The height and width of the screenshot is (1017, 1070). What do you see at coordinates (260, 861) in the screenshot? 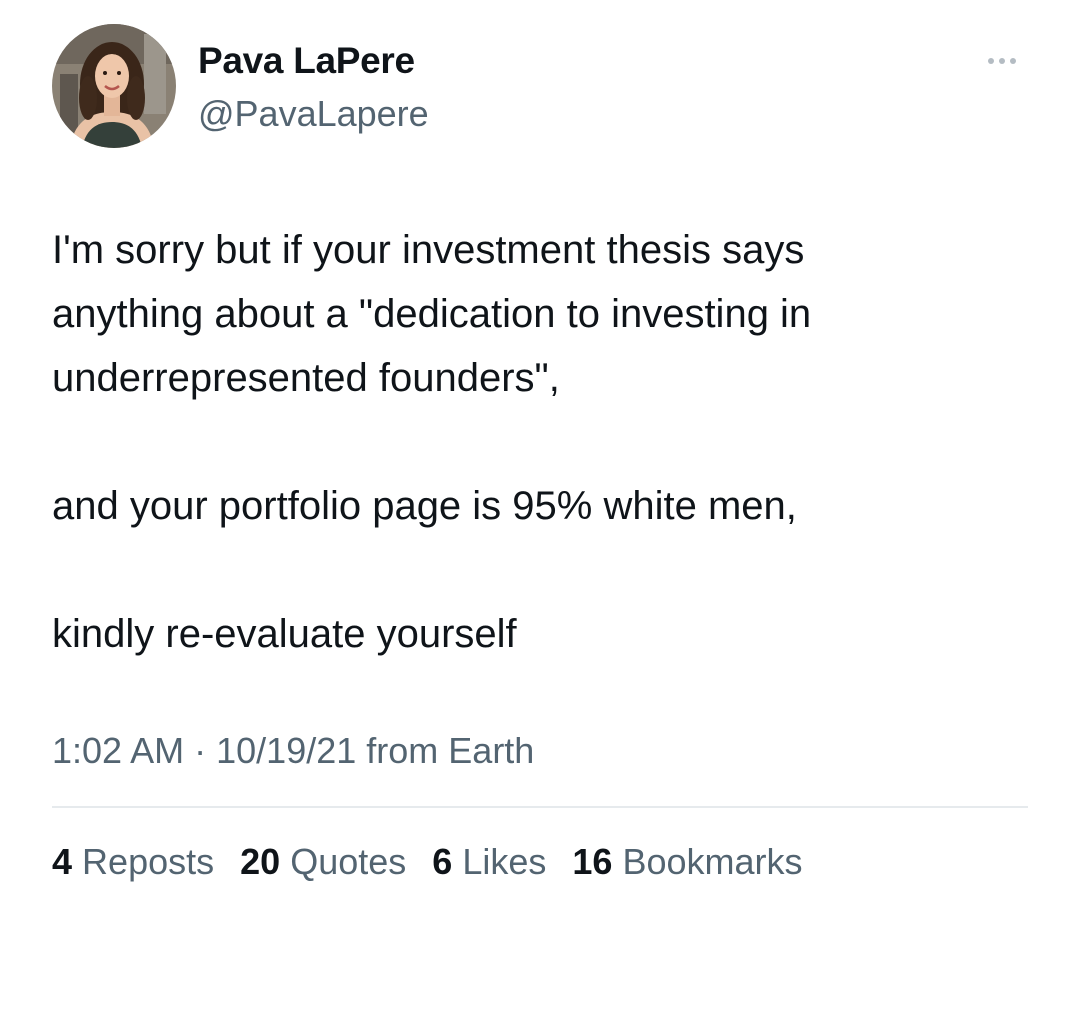
I see `quotes-count: 20` at bounding box center [260, 861].